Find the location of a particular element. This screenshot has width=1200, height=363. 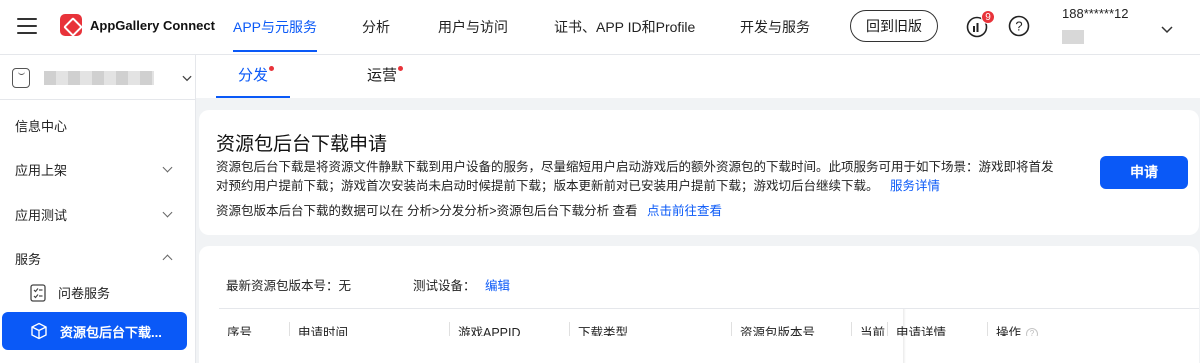

sidebar-item-survey-service: 问卷服务 is located at coordinates (70, 292).